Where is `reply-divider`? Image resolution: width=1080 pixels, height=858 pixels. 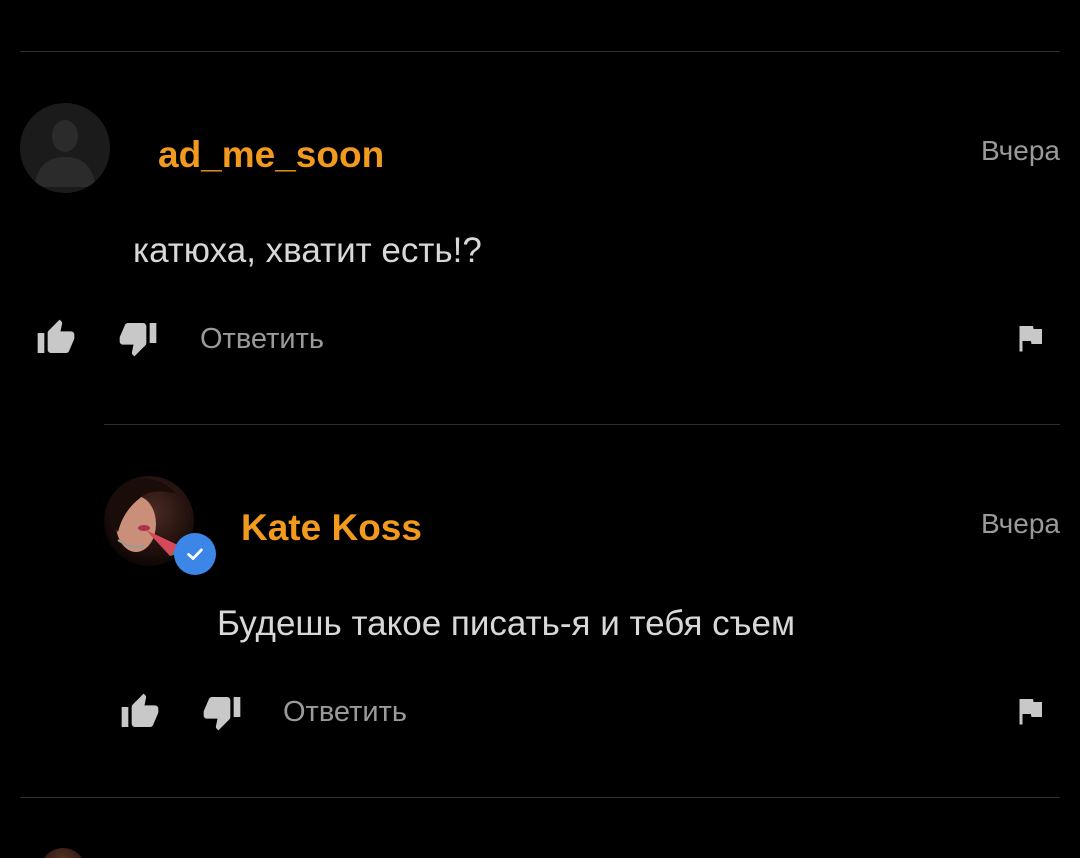 reply-divider is located at coordinates (582, 424).